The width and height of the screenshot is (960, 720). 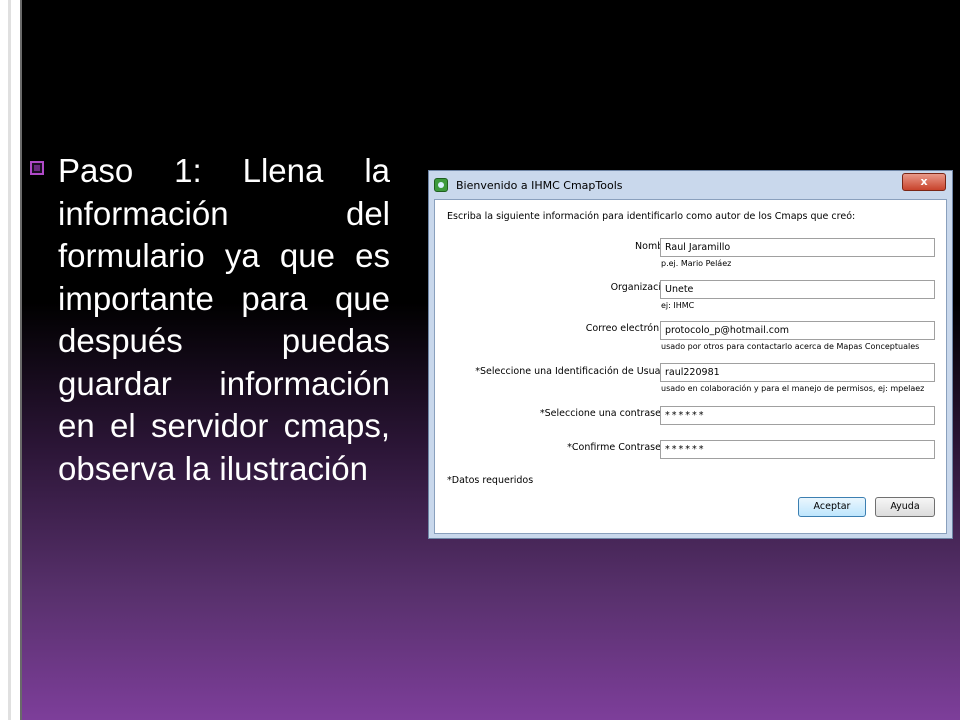 What do you see at coordinates (797, 289) in the screenshot?
I see `organization-field: Unete` at bounding box center [797, 289].